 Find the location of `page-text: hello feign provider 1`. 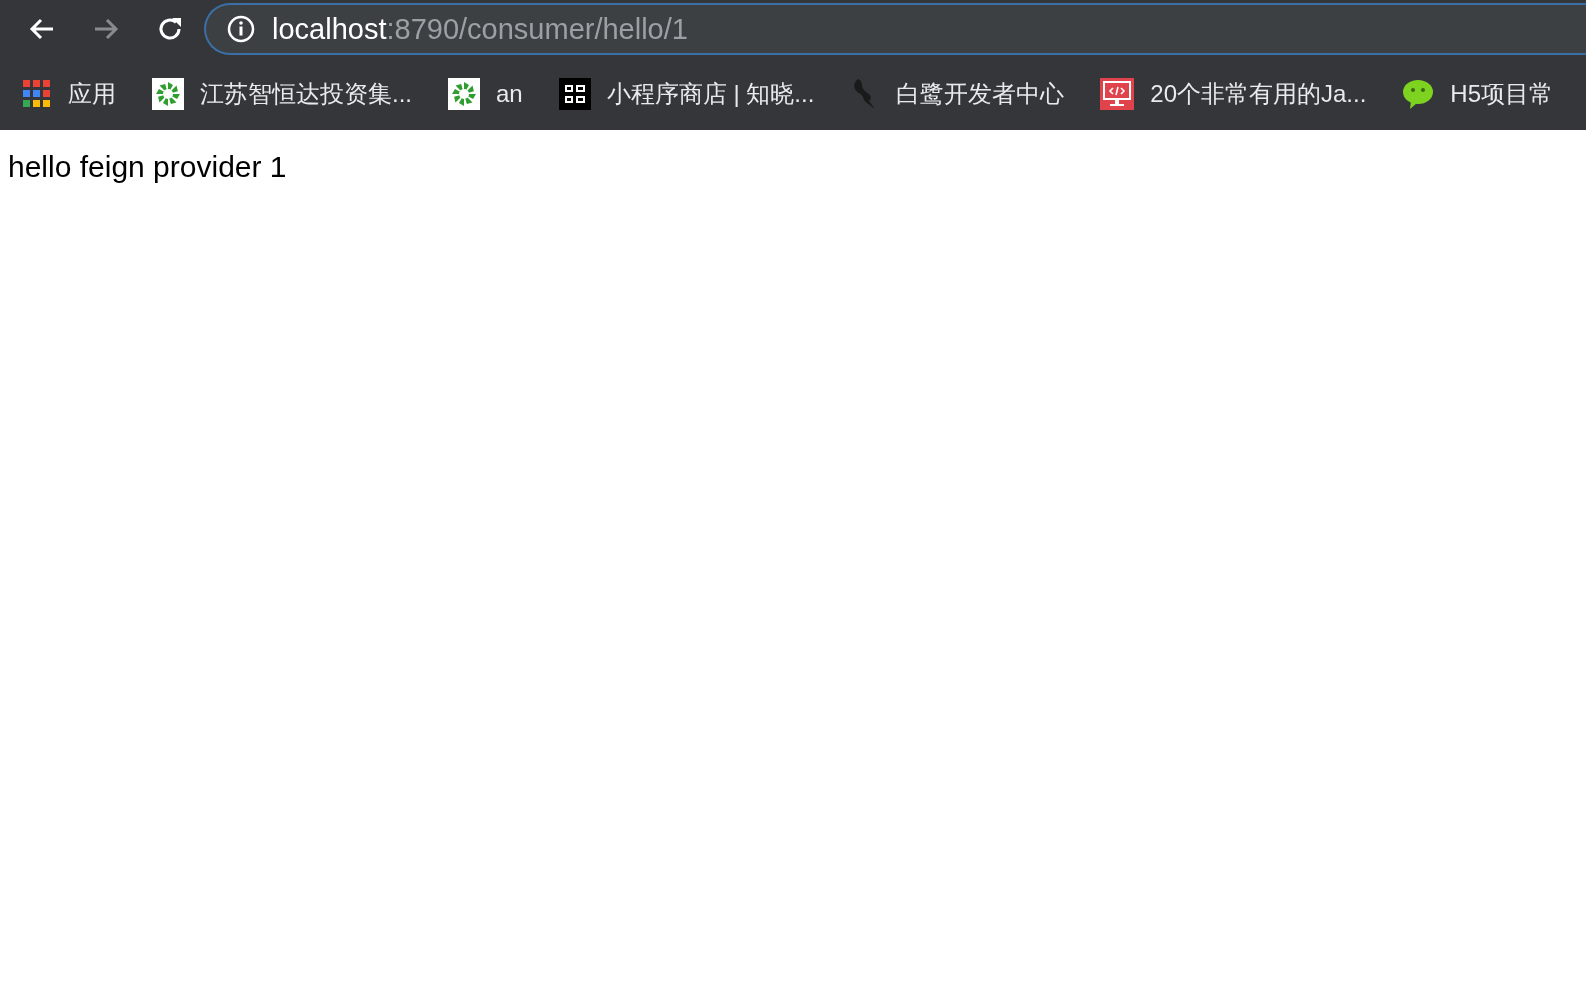

page-text: hello feign provider 1 is located at coordinates (148, 167).